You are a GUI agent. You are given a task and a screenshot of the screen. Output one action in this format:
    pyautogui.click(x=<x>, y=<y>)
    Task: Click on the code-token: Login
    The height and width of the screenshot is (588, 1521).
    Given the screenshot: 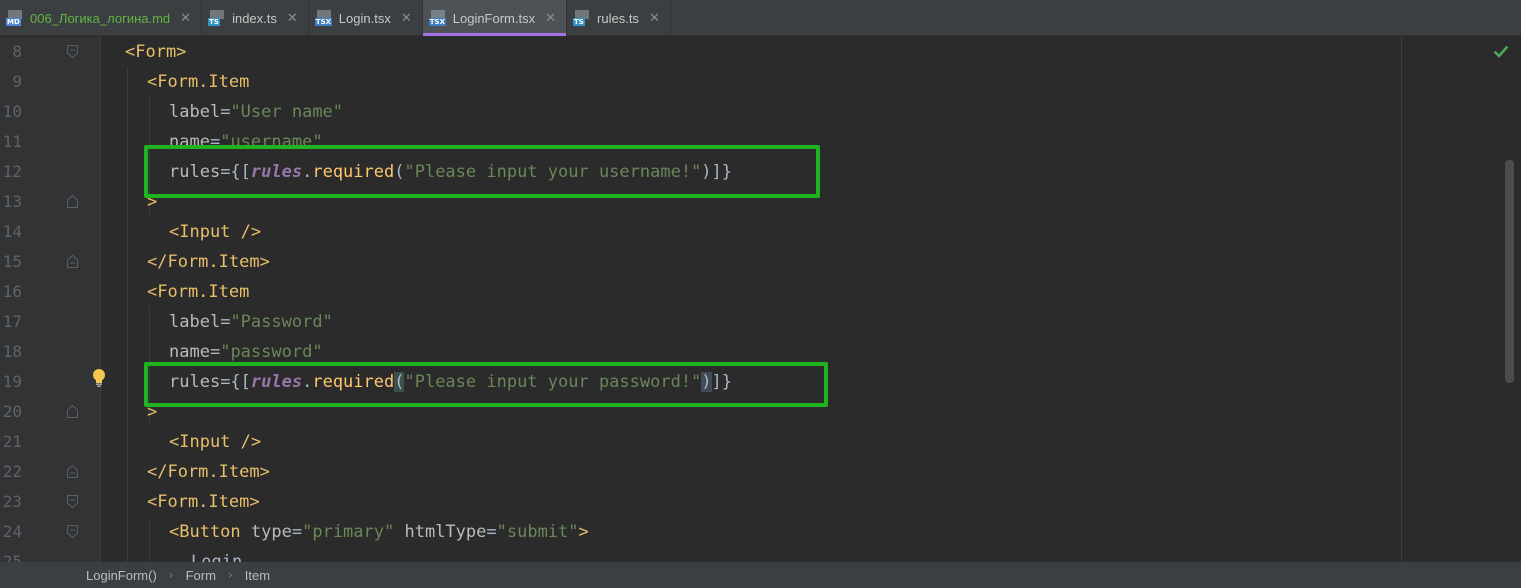 What is the action you would take?
    pyautogui.click(x=217, y=557)
    